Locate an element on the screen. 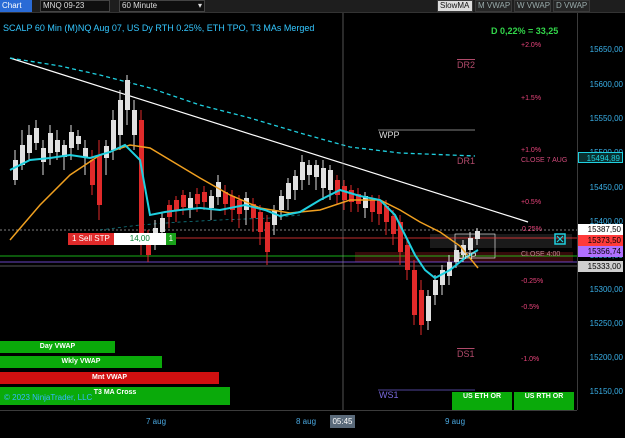 Image resolution: width=625 pixels, height=438 pixels. timeframe-selector: 60 Minute ▾ is located at coordinates (162, 6).